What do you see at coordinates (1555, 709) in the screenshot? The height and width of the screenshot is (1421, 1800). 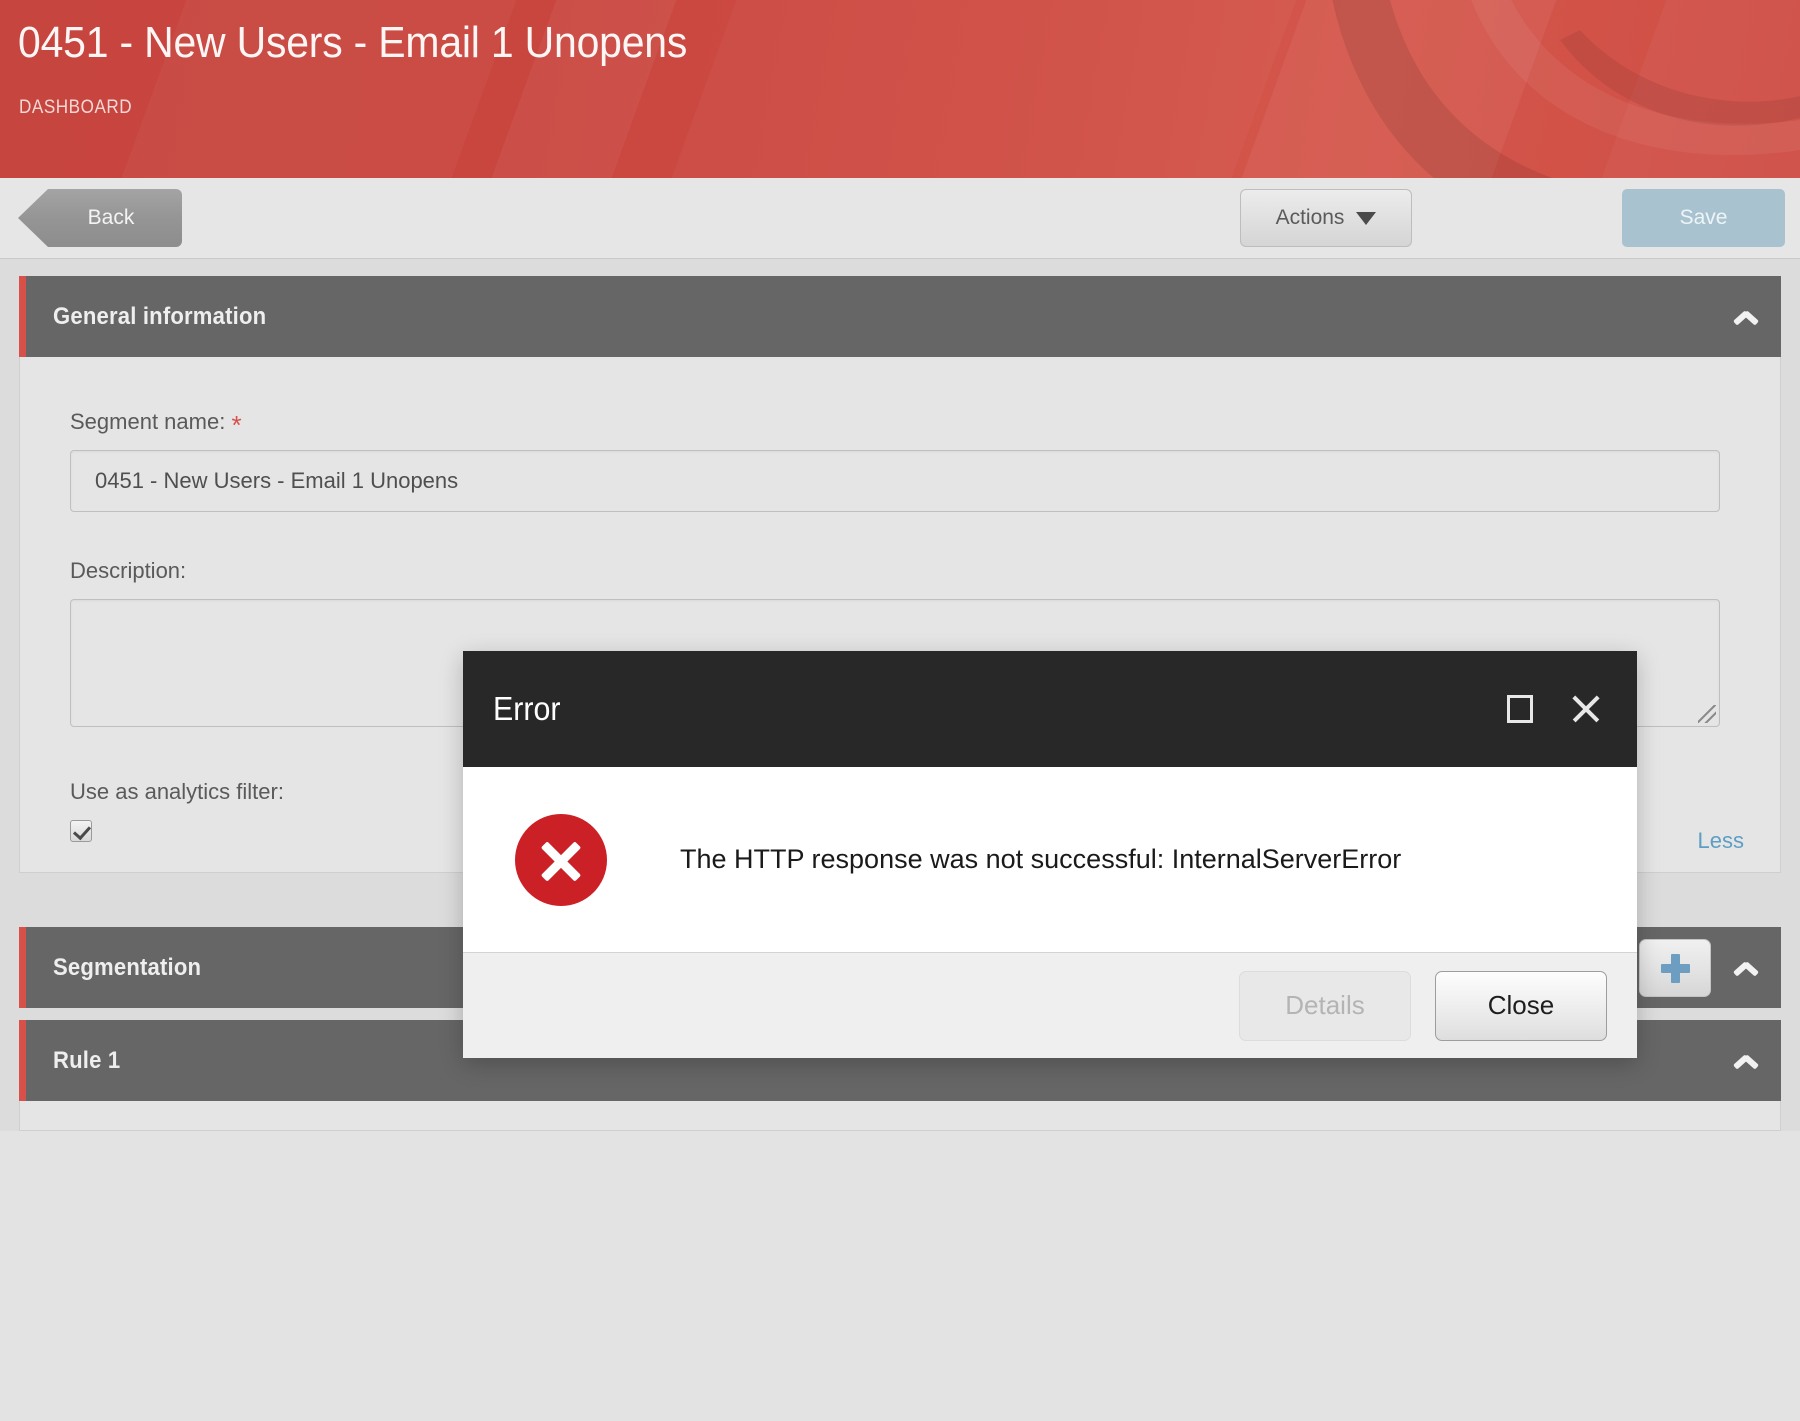 I see `error-dialog-window-controls` at bounding box center [1555, 709].